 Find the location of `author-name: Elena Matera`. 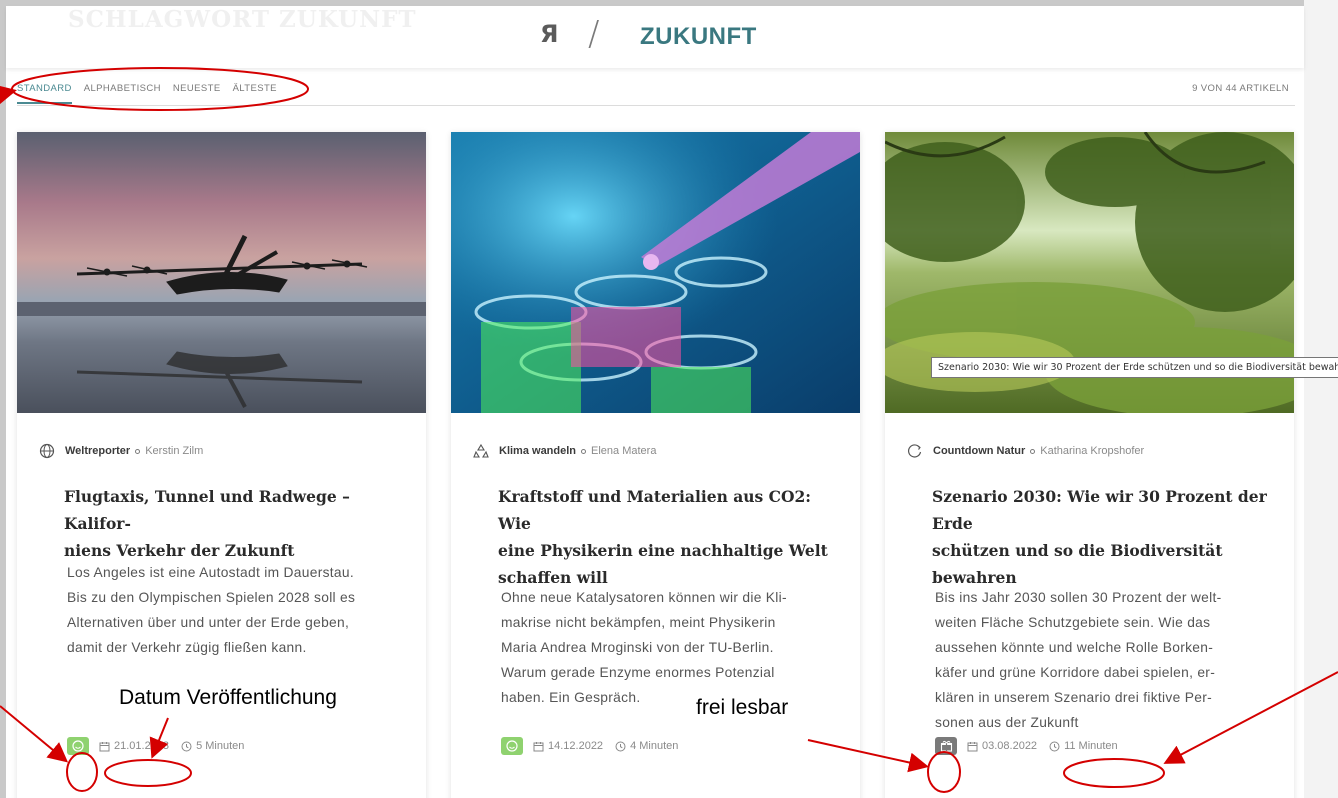

author-name: Elena Matera is located at coordinates (623, 451).